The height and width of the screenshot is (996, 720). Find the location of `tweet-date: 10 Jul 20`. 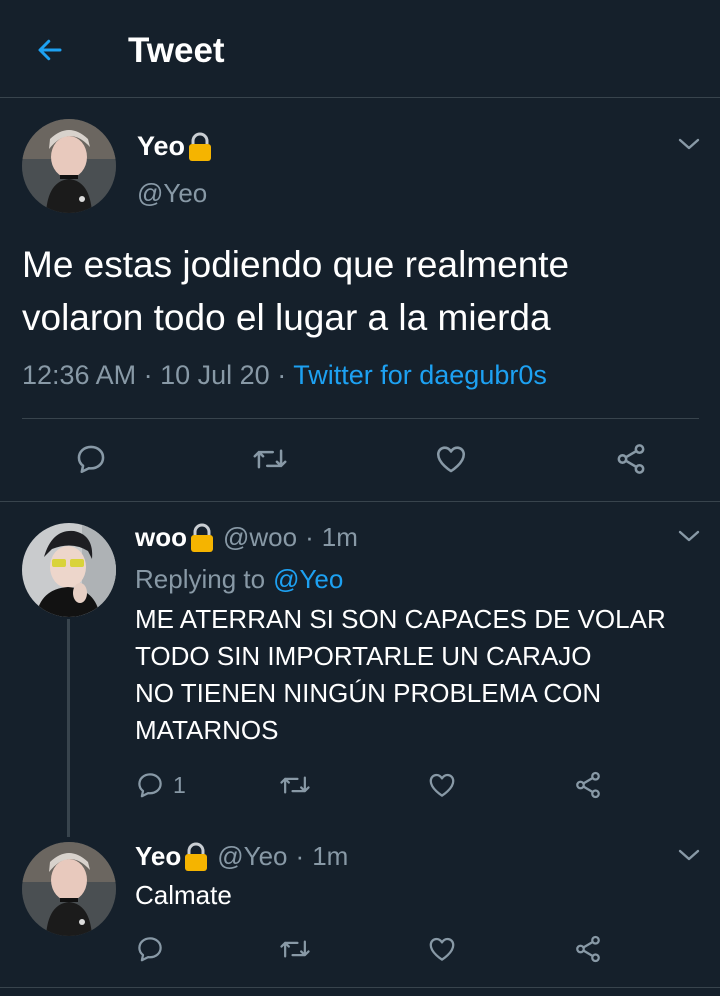

tweet-date: 10 Jul 20 is located at coordinates (215, 375).